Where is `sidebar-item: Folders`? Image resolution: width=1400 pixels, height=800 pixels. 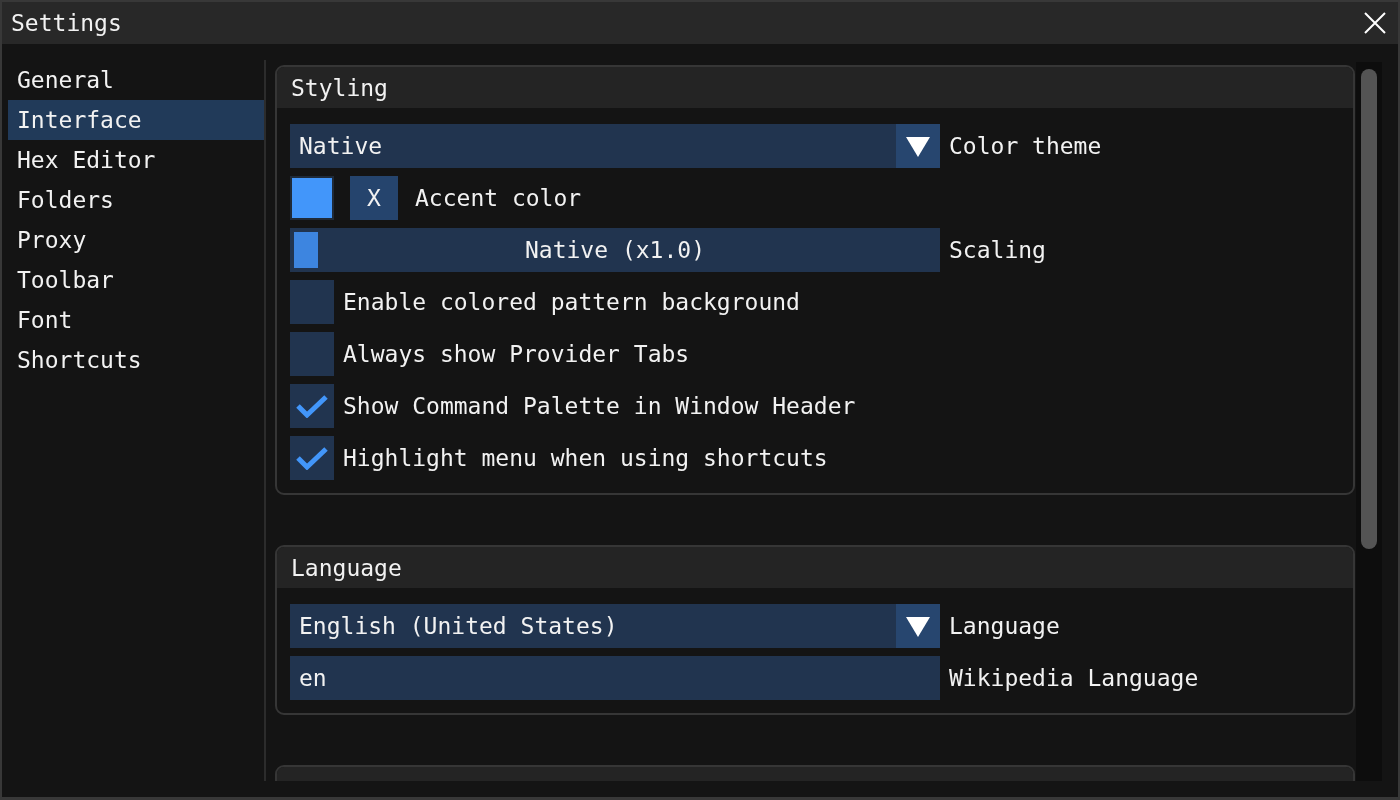 sidebar-item: Folders is located at coordinates (136, 200).